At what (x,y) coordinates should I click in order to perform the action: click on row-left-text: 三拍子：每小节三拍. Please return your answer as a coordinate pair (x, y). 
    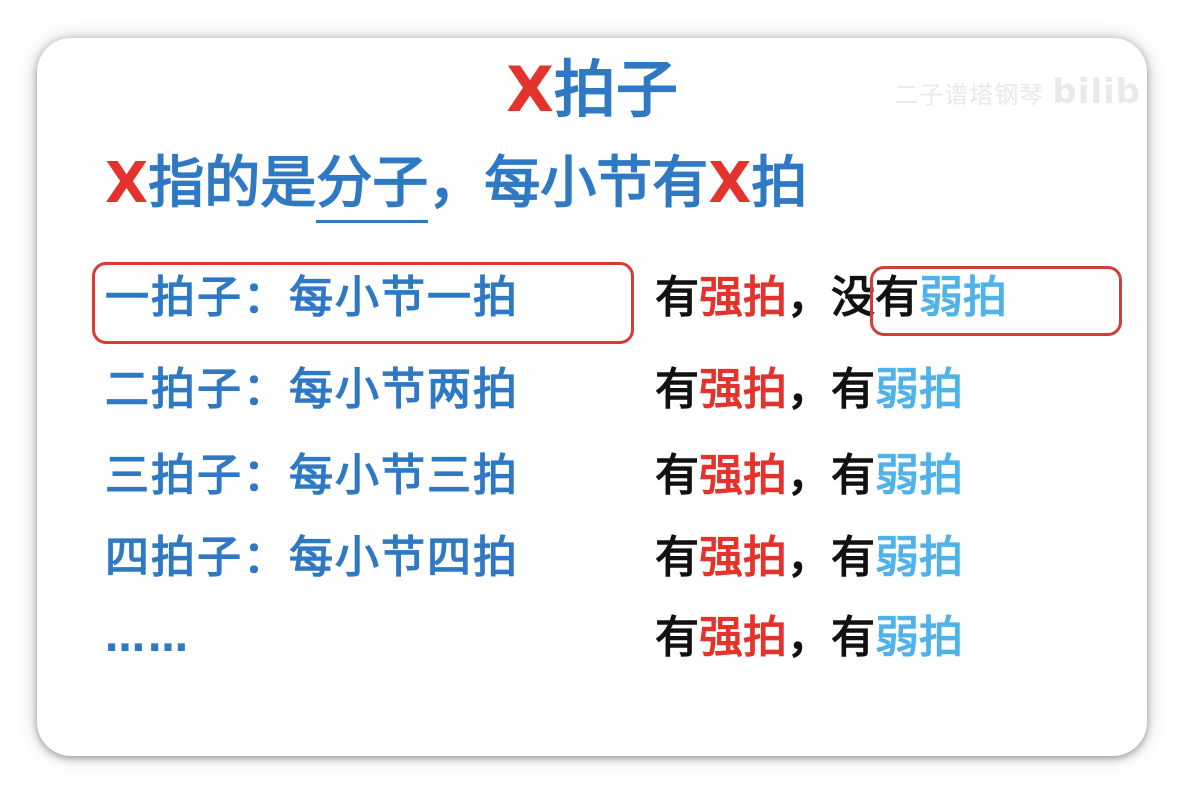
    Looking at the image, I should click on (312, 475).